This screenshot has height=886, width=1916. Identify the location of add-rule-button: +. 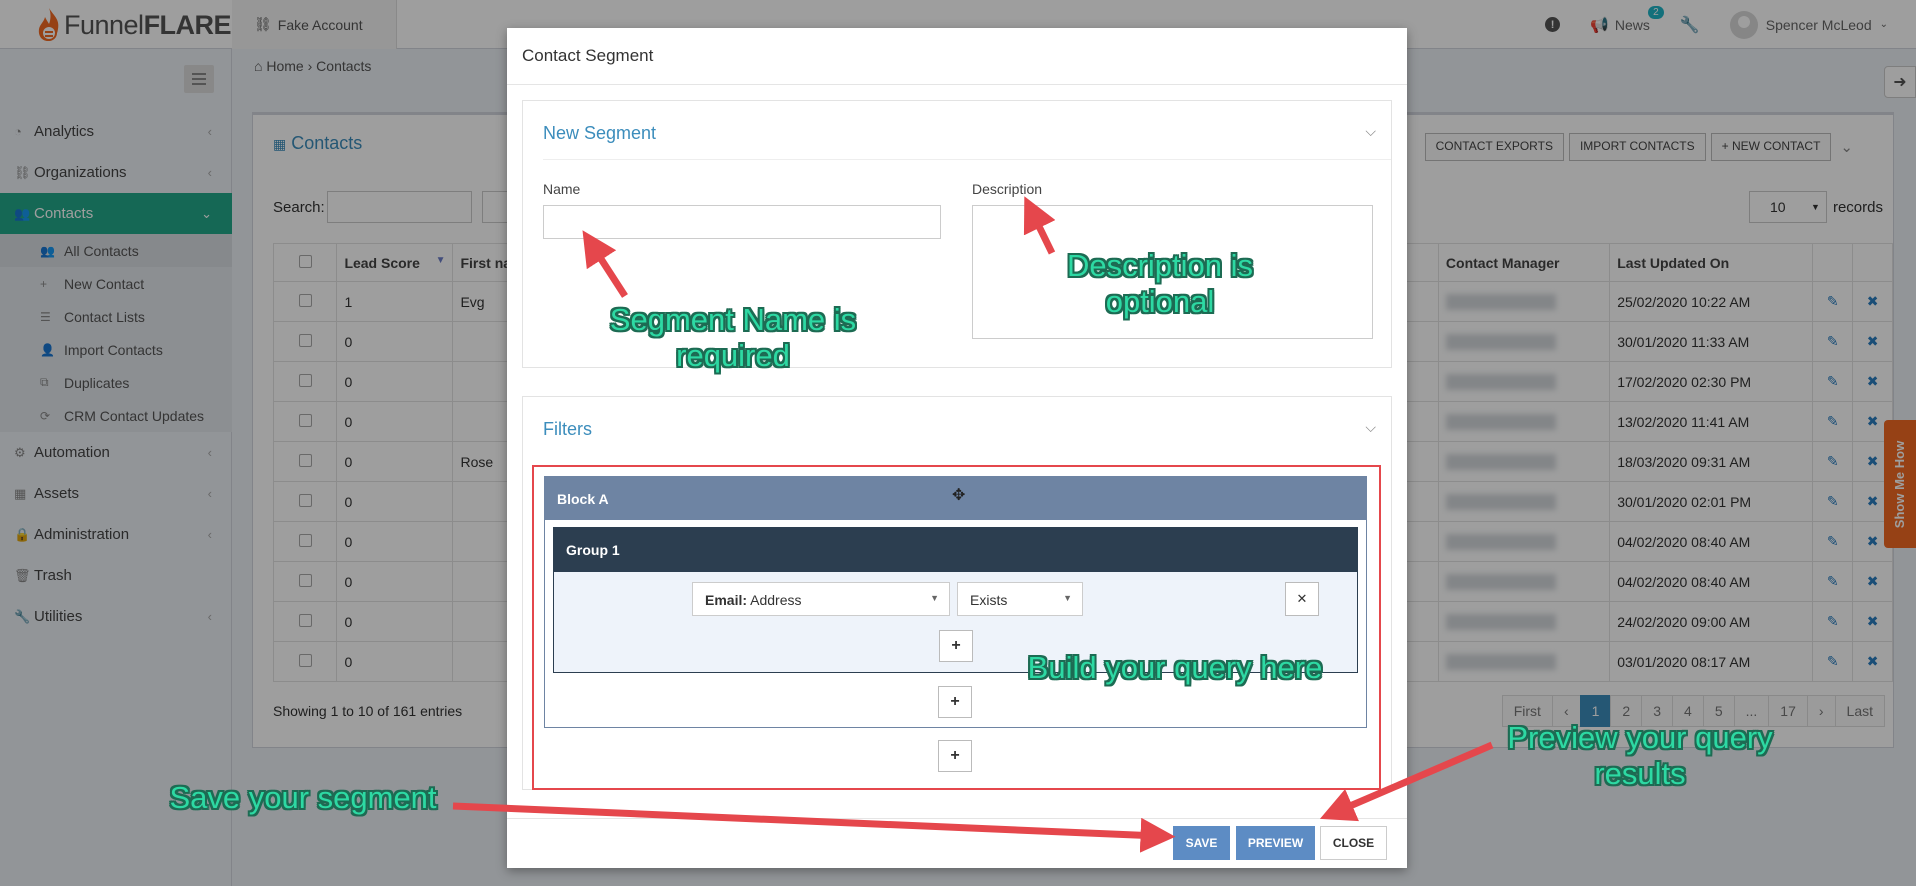
(956, 646).